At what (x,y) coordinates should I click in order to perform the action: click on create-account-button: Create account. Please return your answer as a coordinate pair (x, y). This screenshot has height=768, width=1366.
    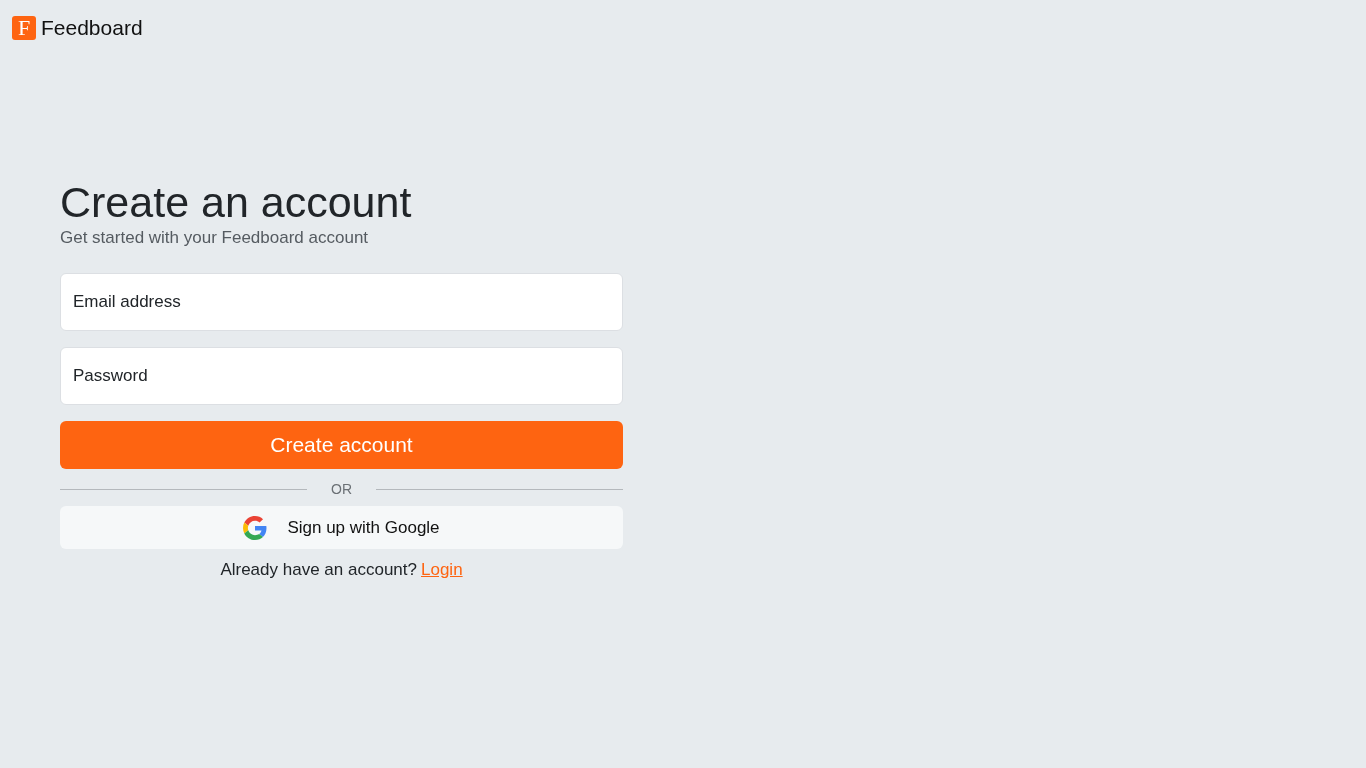
    Looking at the image, I should click on (341, 445).